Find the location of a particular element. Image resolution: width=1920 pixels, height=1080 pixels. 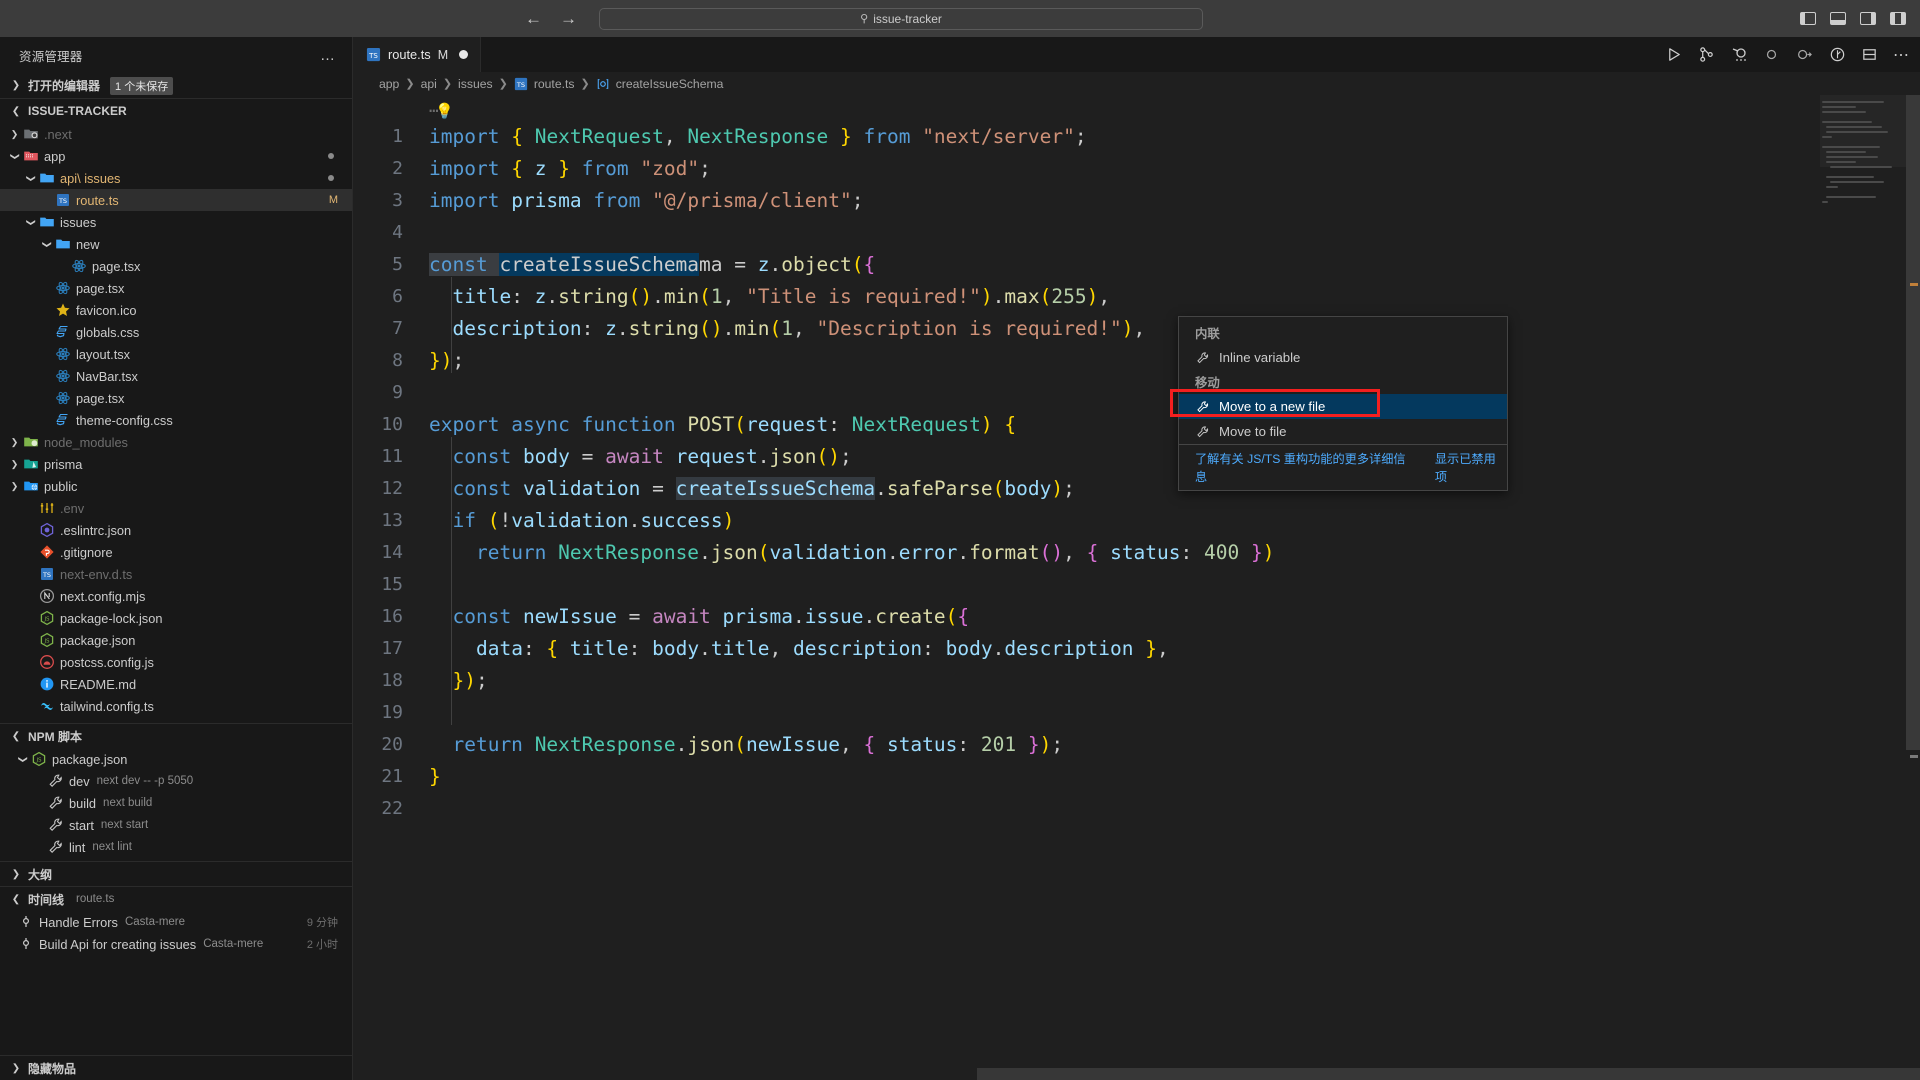

toggle-primary-sidebar-icon is located at coordinates (1808, 18).